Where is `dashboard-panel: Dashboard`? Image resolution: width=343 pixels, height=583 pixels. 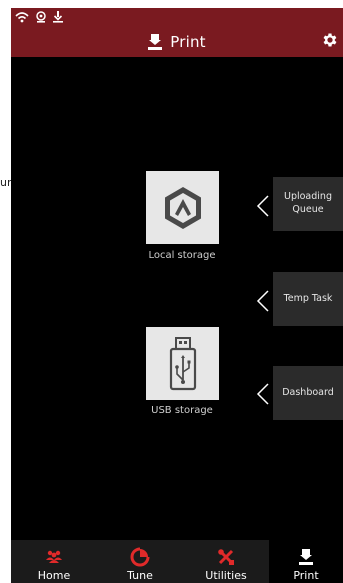 dashboard-panel: Dashboard is located at coordinates (308, 393).